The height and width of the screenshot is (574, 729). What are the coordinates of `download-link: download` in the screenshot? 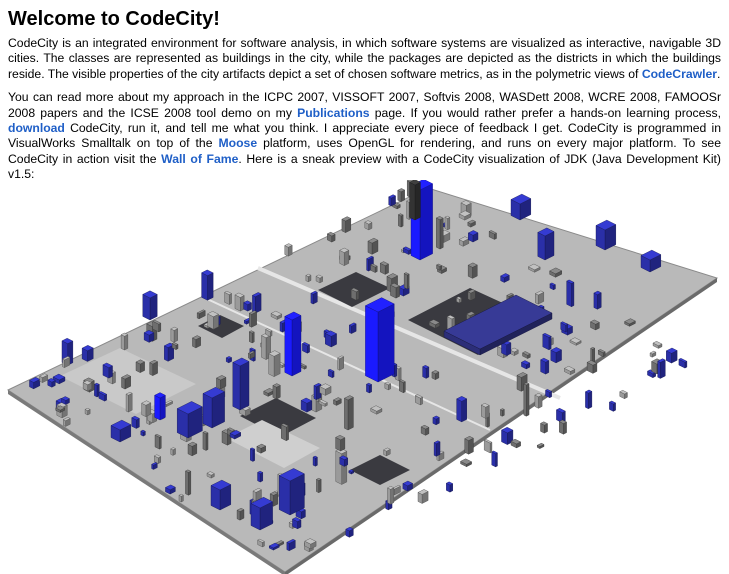 It's located at (36, 128).